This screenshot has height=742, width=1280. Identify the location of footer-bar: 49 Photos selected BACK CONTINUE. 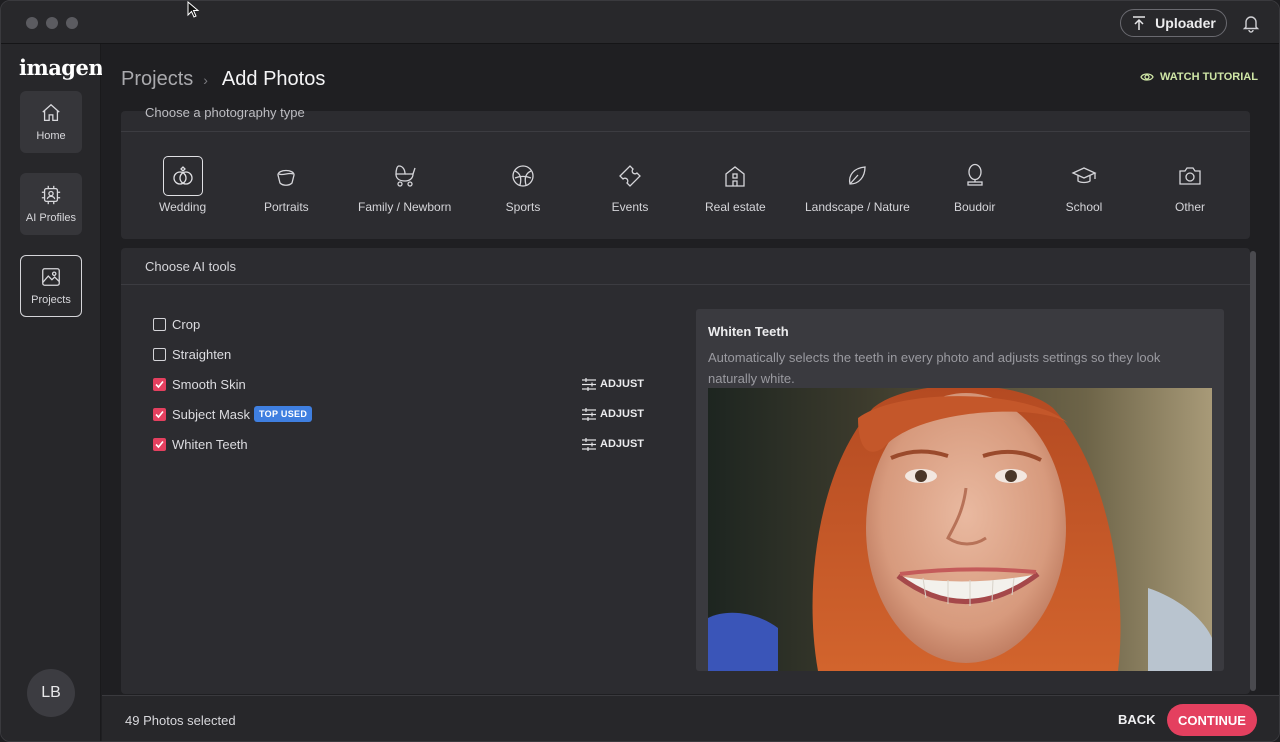
(690, 718).